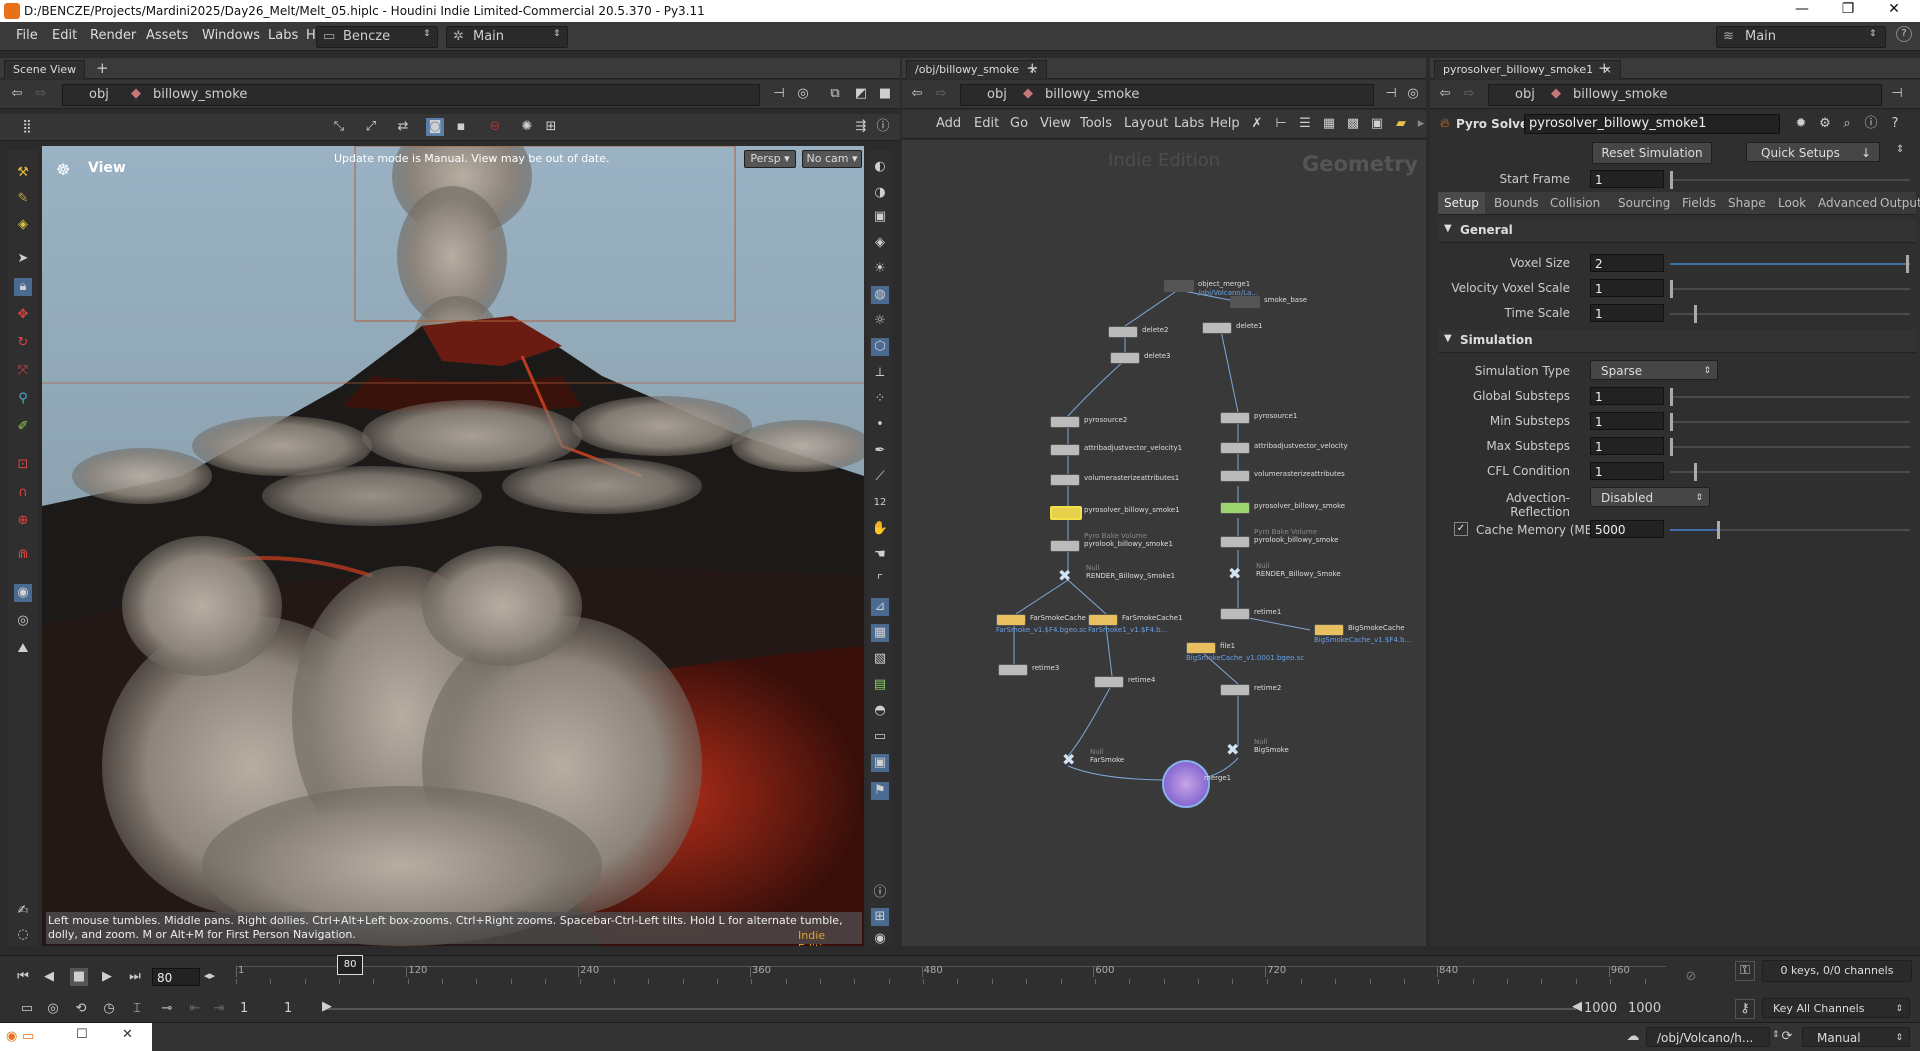 The image size is (1920, 1051). I want to click on list-icon: ☰, so click(1305, 124).